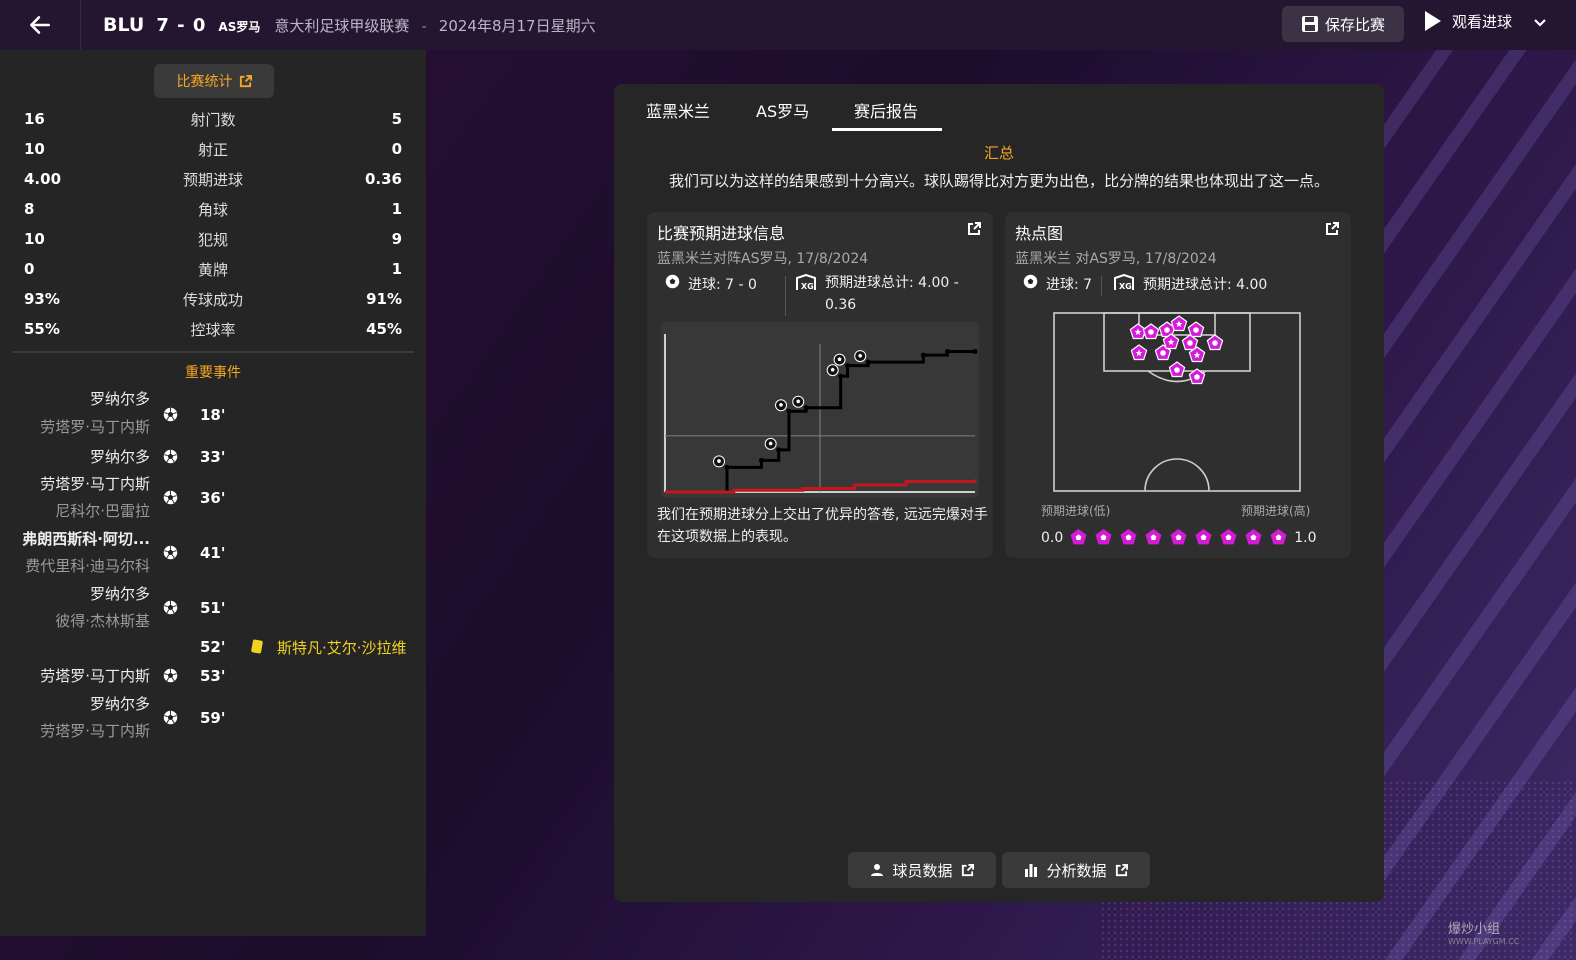  I want to click on booked-player-name: 斯特凡·艾尔·沙拉维, so click(342, 648).